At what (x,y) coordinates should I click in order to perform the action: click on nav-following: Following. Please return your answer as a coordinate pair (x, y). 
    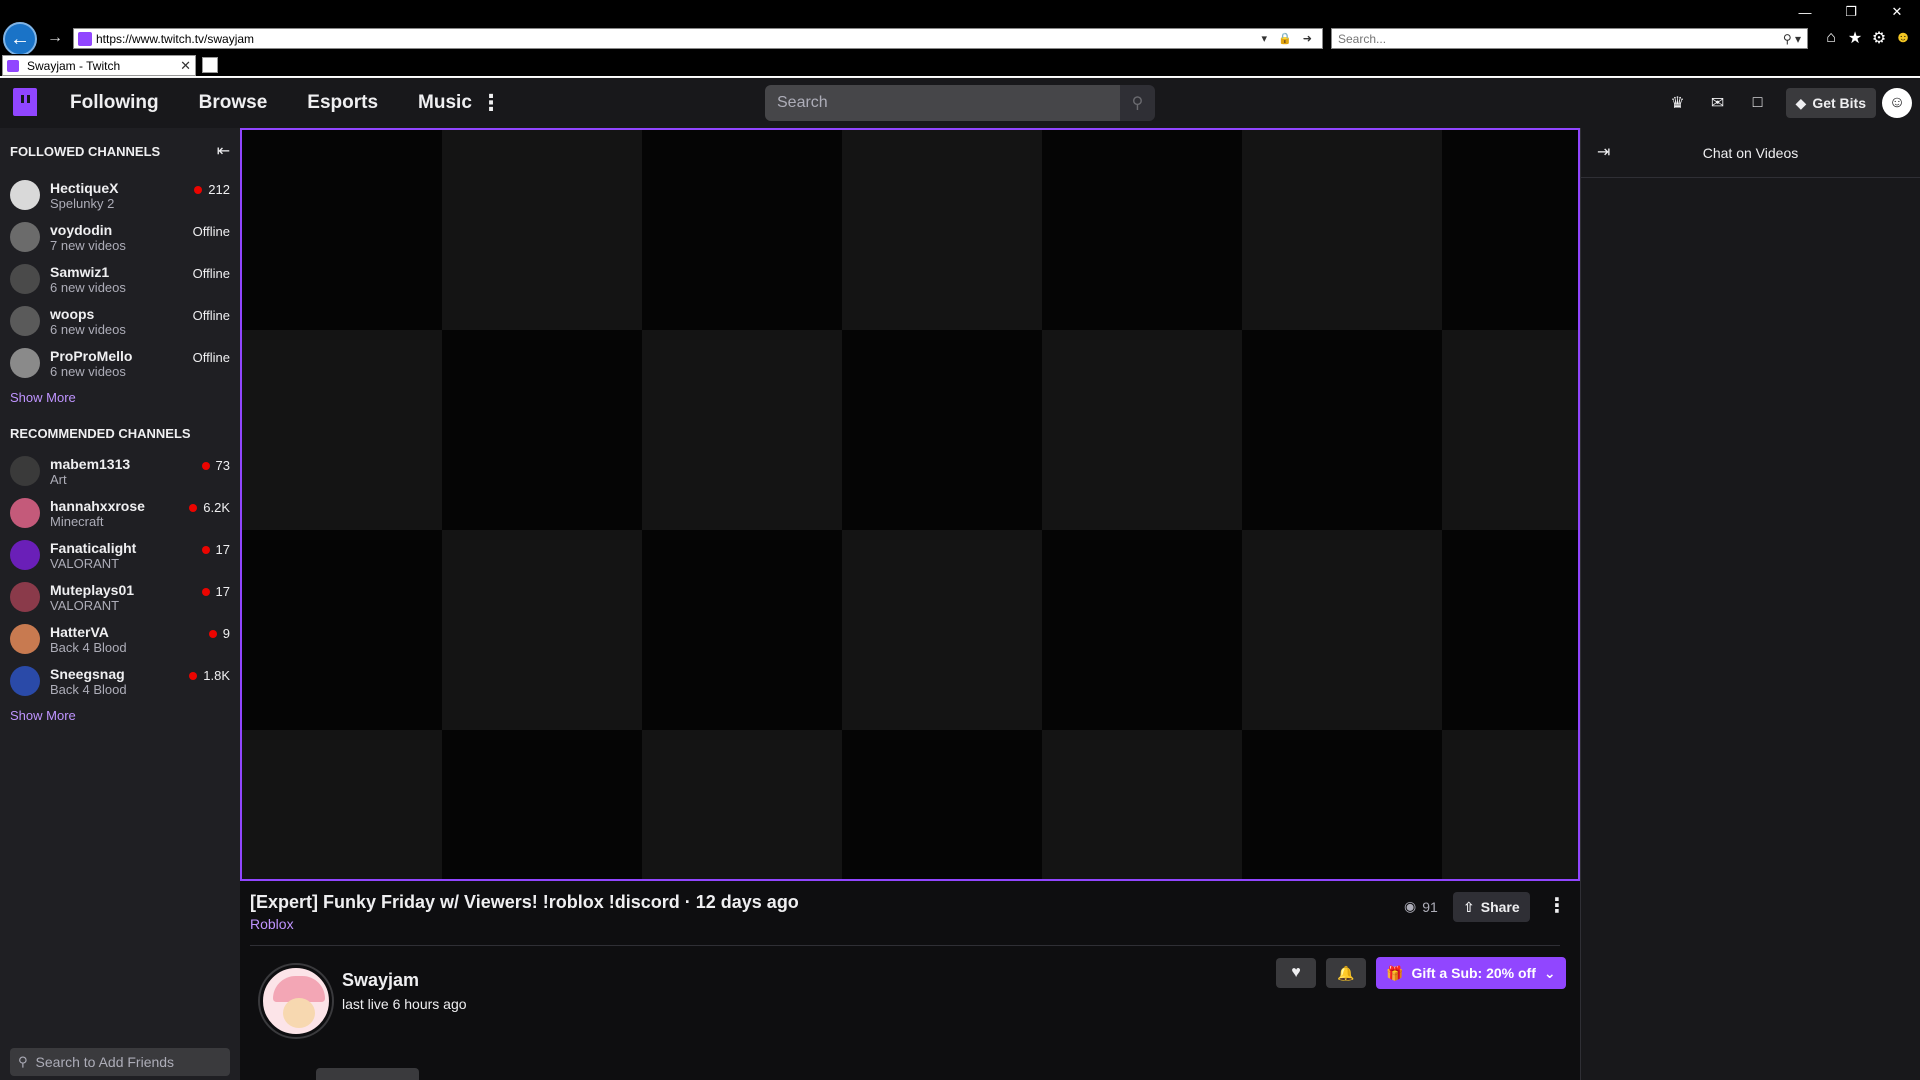
    Looking at the image, I should click on (114, 103).